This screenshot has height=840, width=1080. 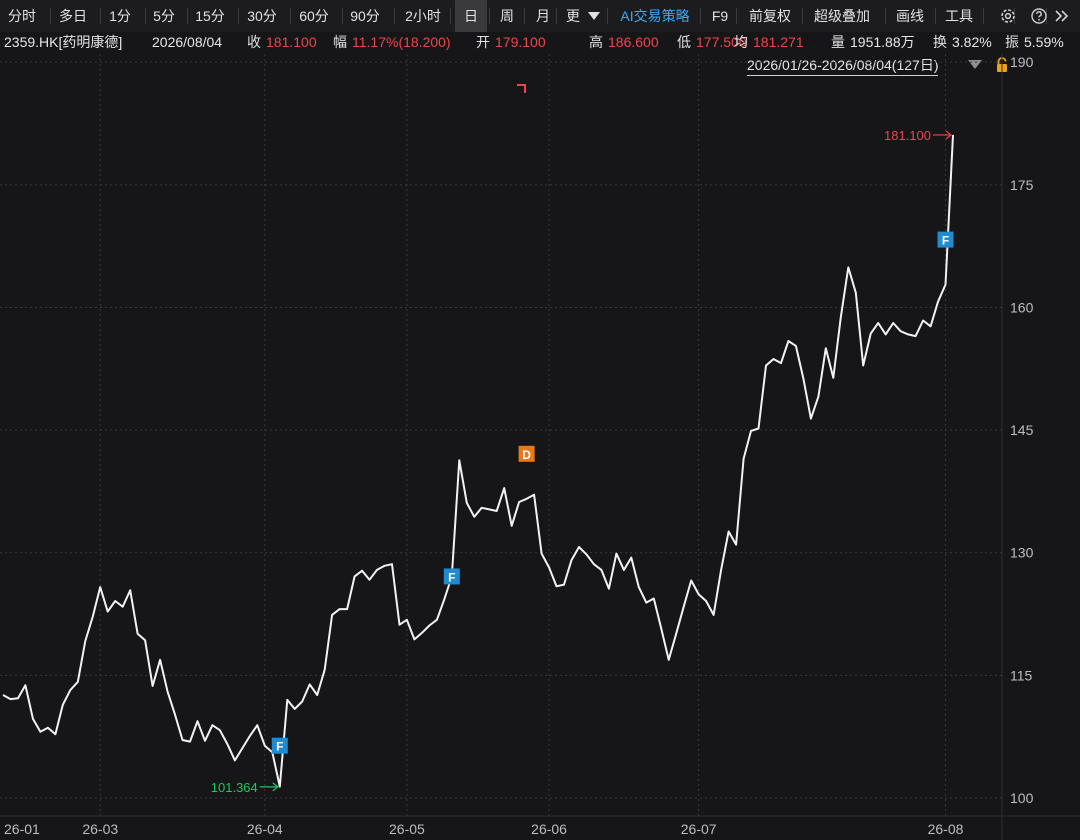 What do you see at coordinates (882, 42) in the screenshot?
I see `volume-value: 1951.88万` at bounding box center [882, 42].